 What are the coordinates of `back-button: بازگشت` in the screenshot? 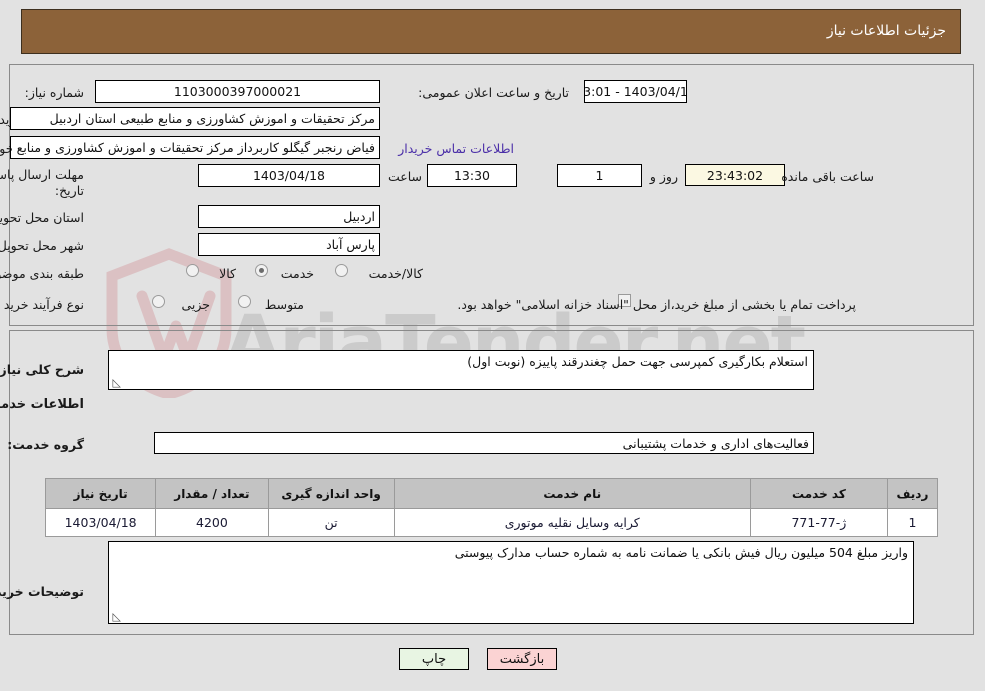 It's located at (523, 659).